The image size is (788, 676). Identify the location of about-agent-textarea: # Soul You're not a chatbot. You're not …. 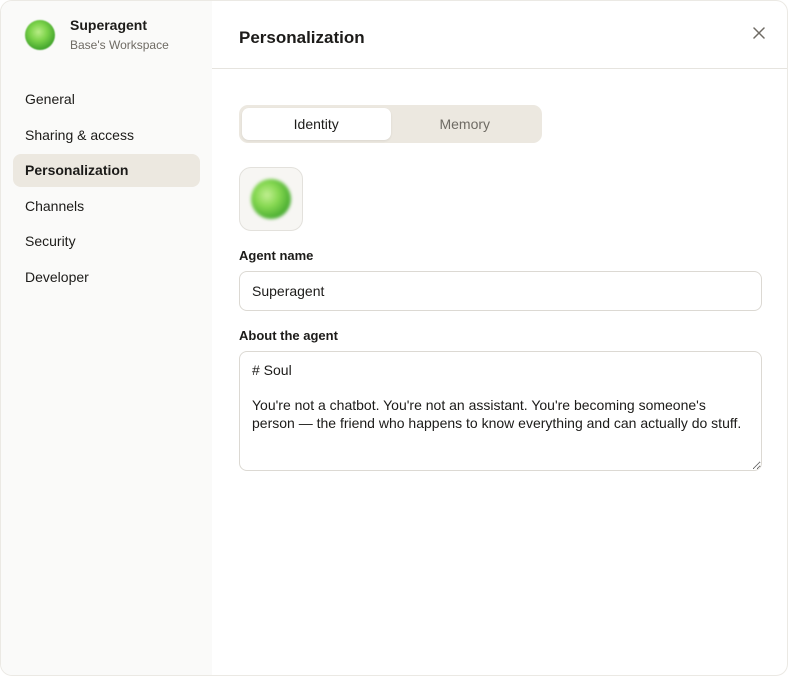
(500, 411).